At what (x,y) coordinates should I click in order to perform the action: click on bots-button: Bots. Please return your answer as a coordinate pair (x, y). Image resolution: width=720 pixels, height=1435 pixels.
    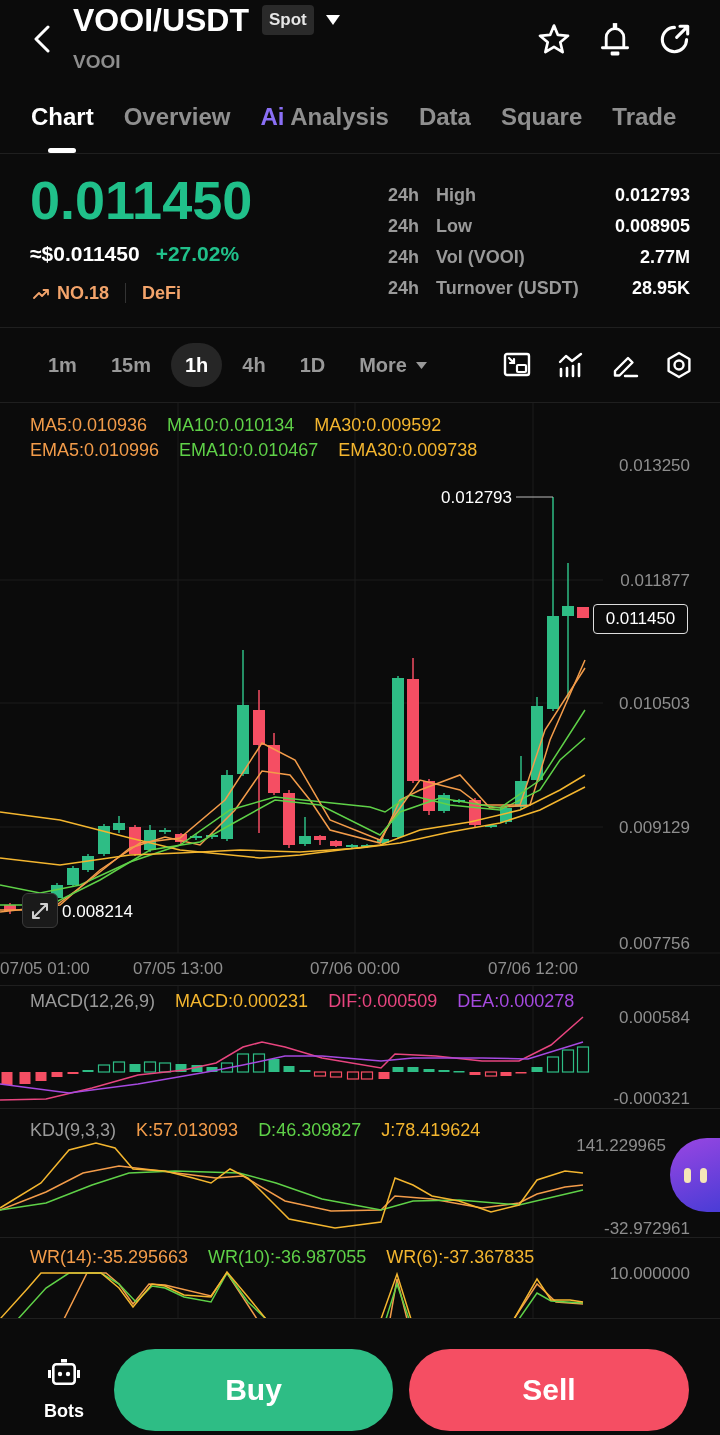
    Looking at the image, I should click on (64, 1385).